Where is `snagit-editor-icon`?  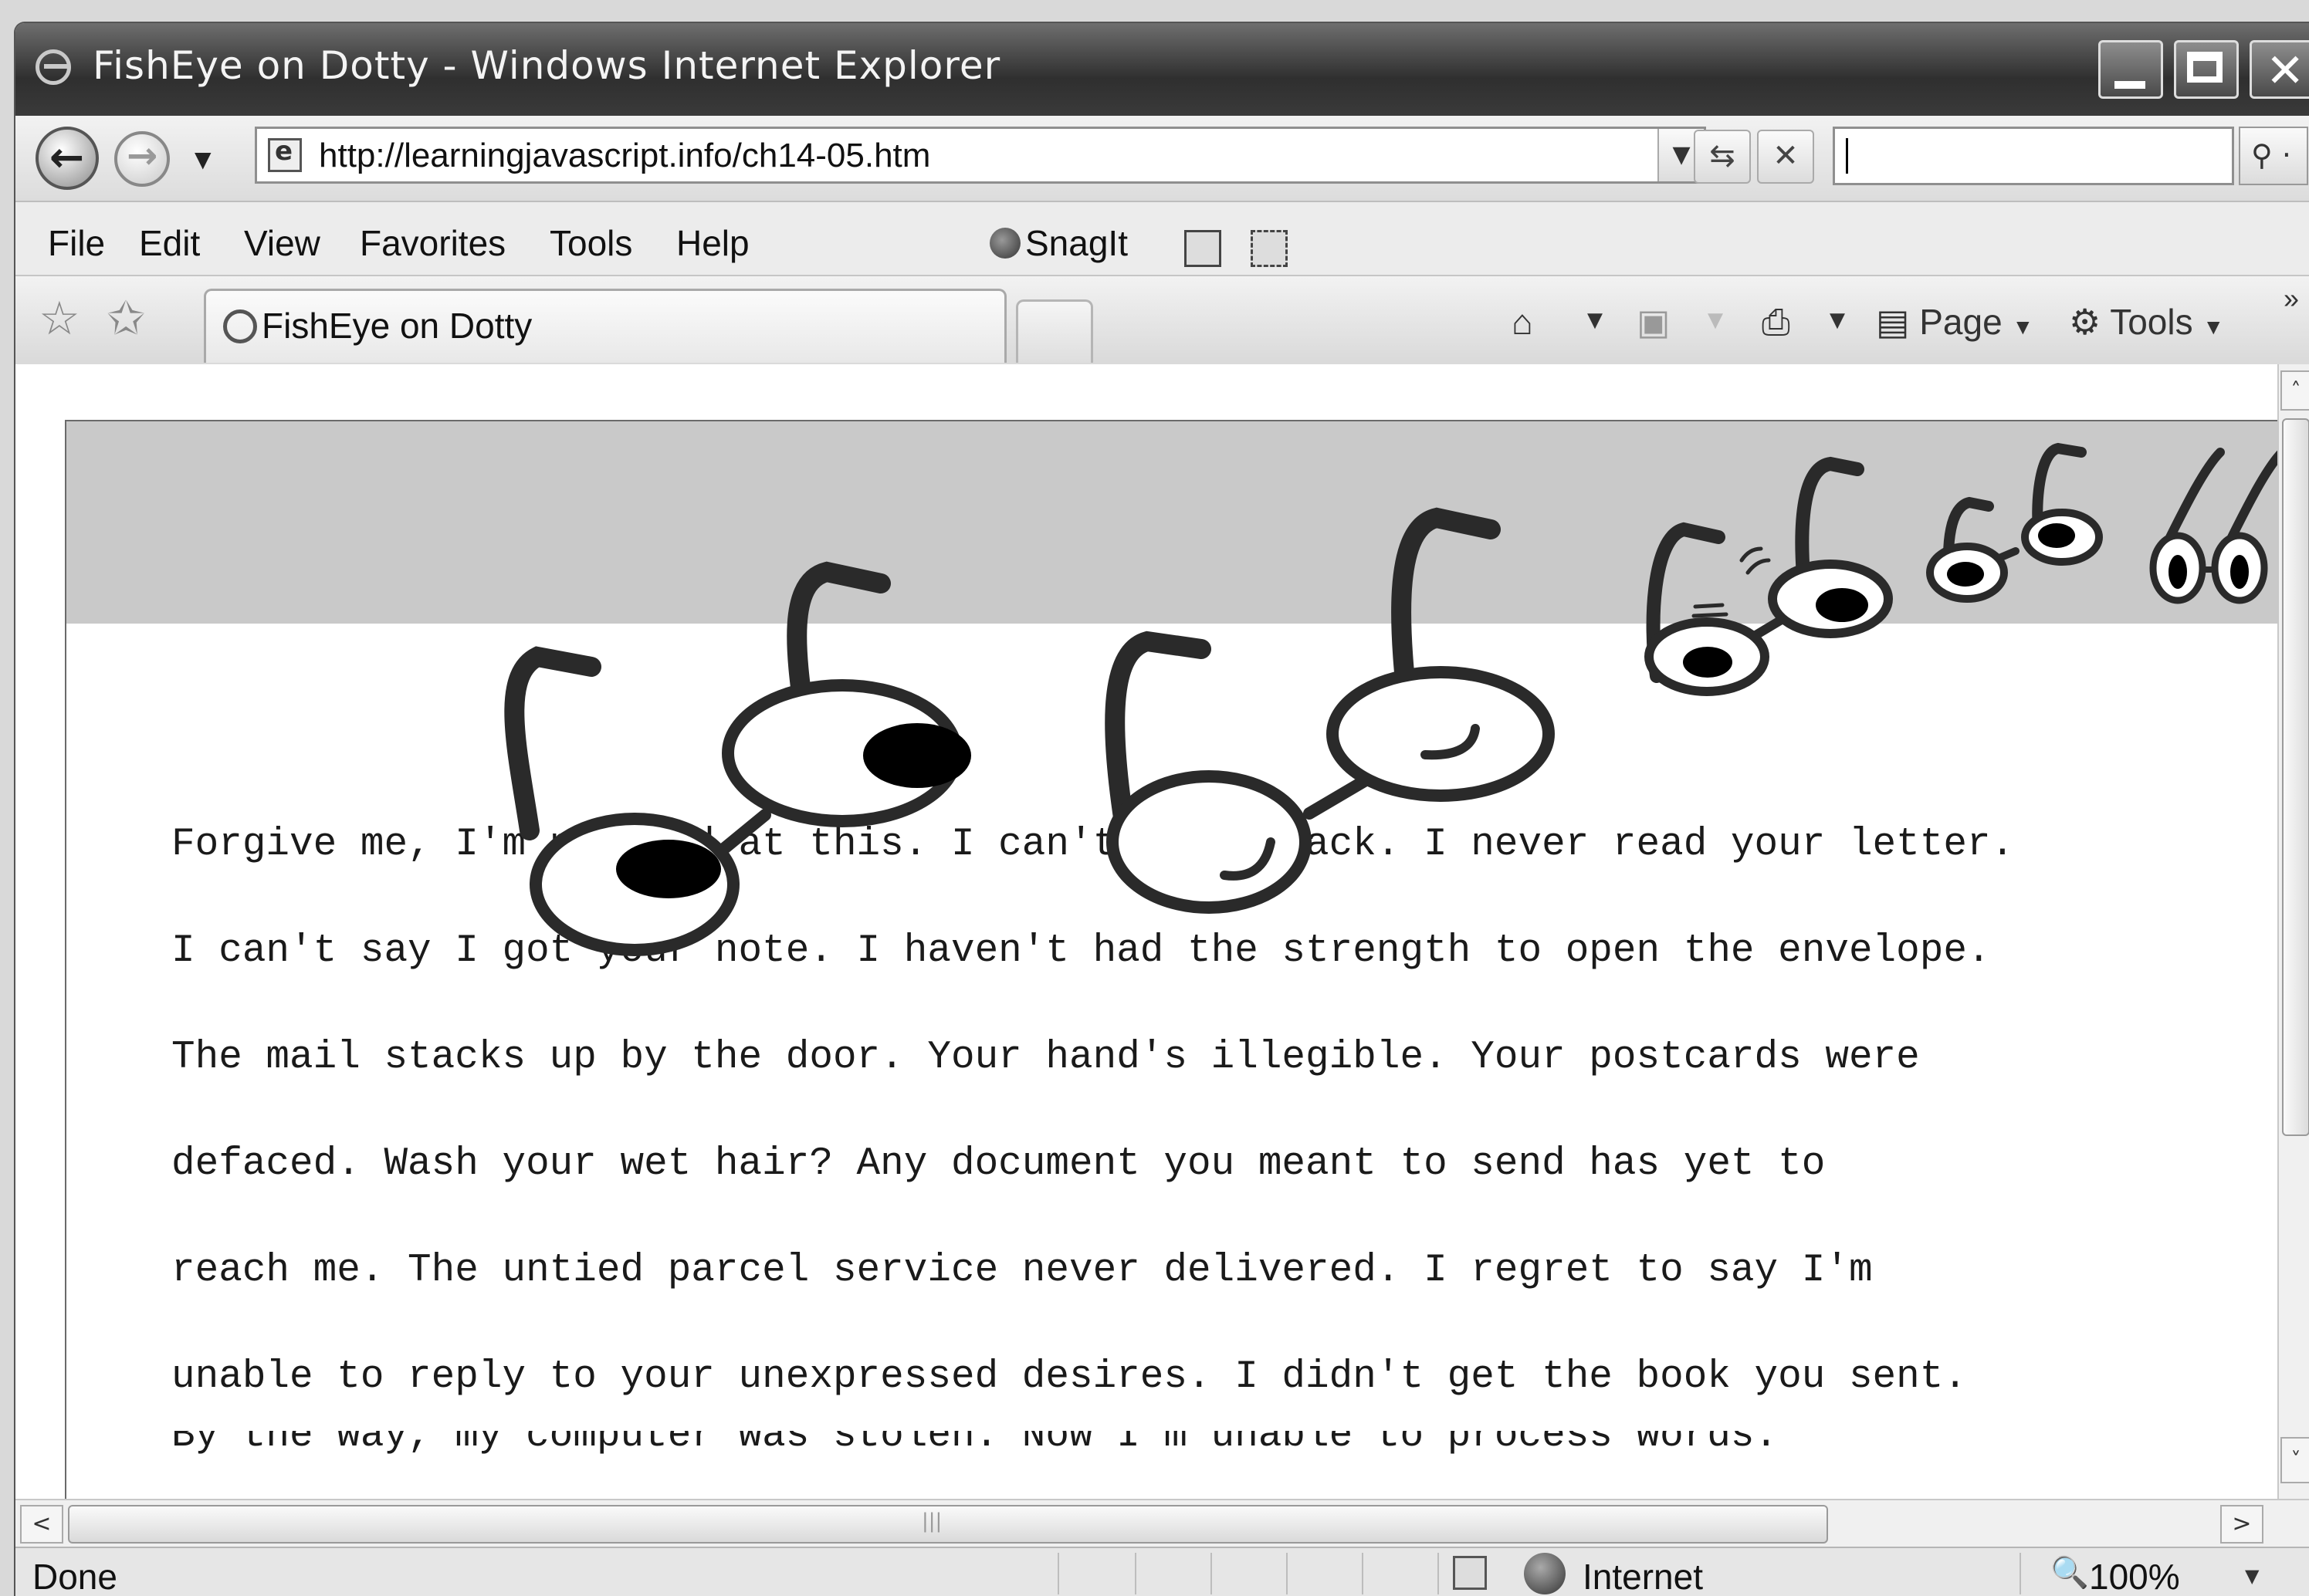
snagit-editor-icon is located at coordinates (1269, 249).